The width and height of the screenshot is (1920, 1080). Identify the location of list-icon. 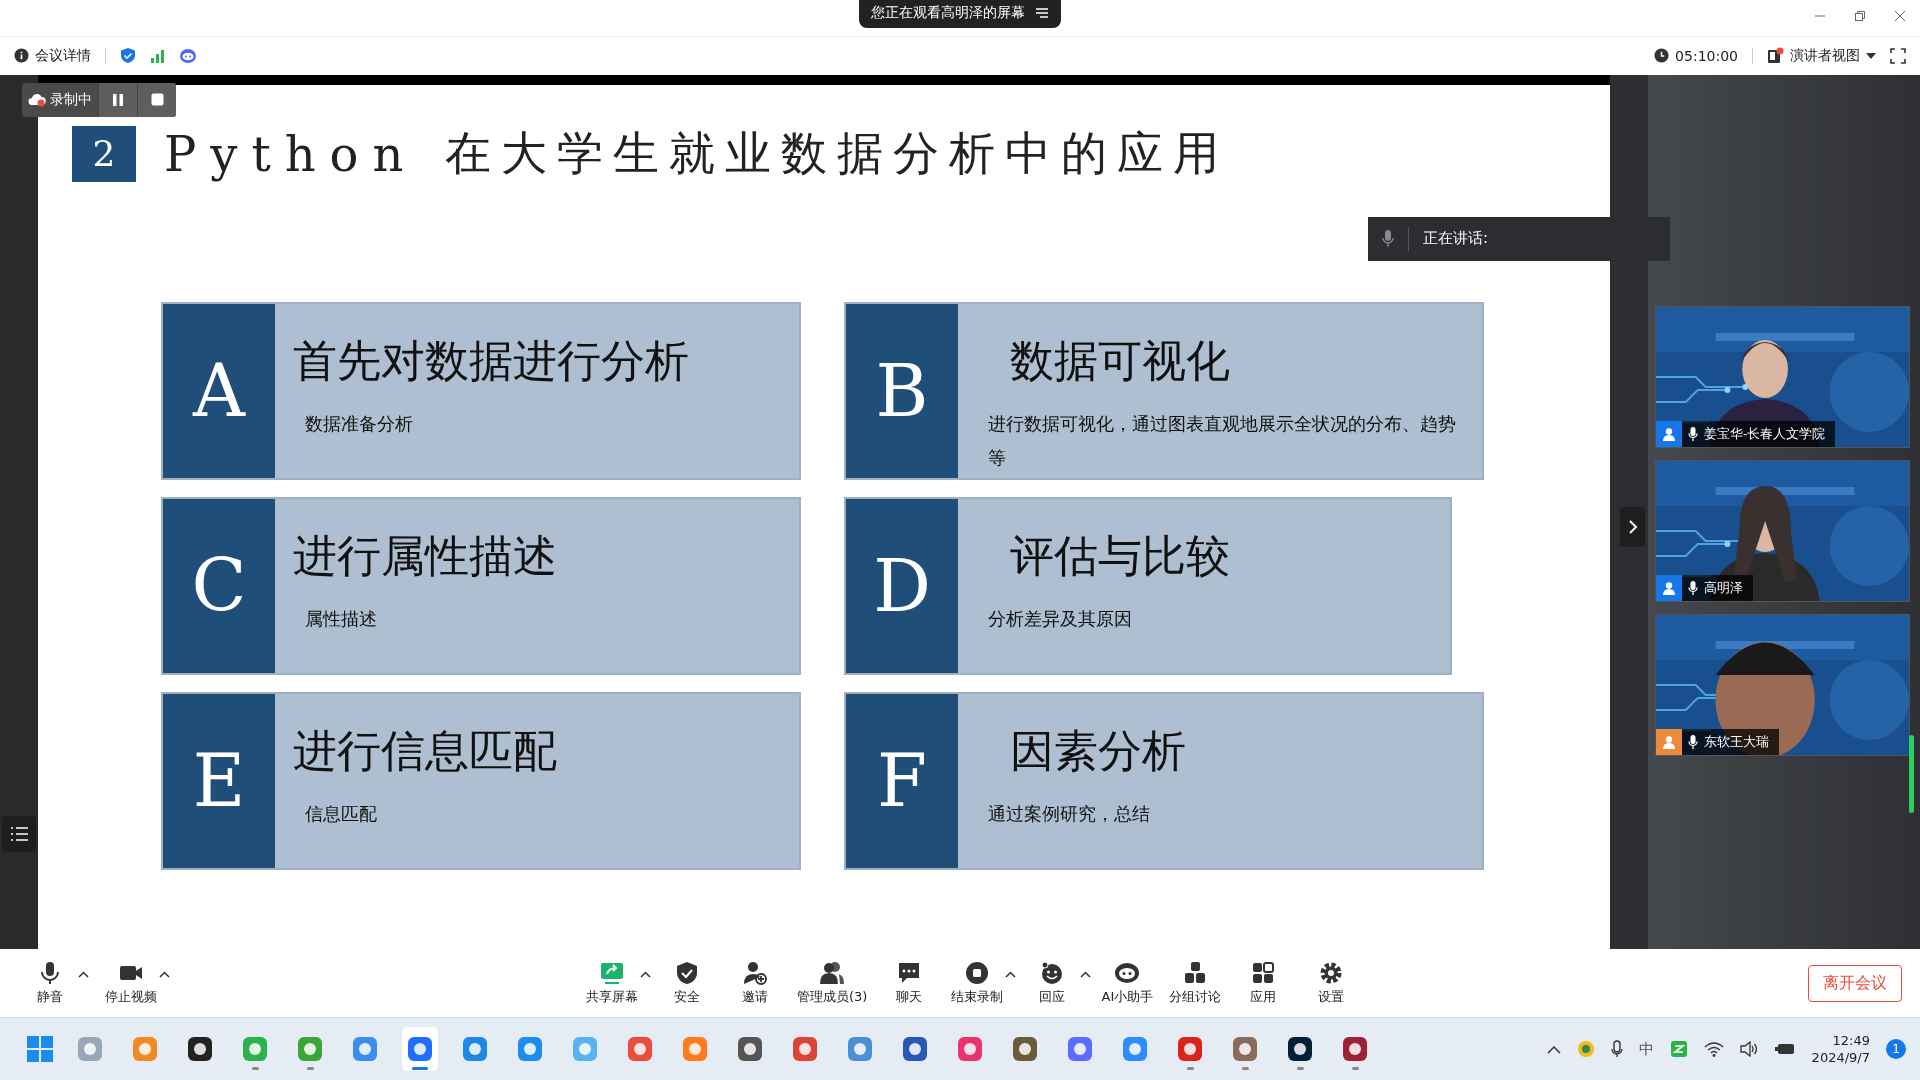
(19, 833).